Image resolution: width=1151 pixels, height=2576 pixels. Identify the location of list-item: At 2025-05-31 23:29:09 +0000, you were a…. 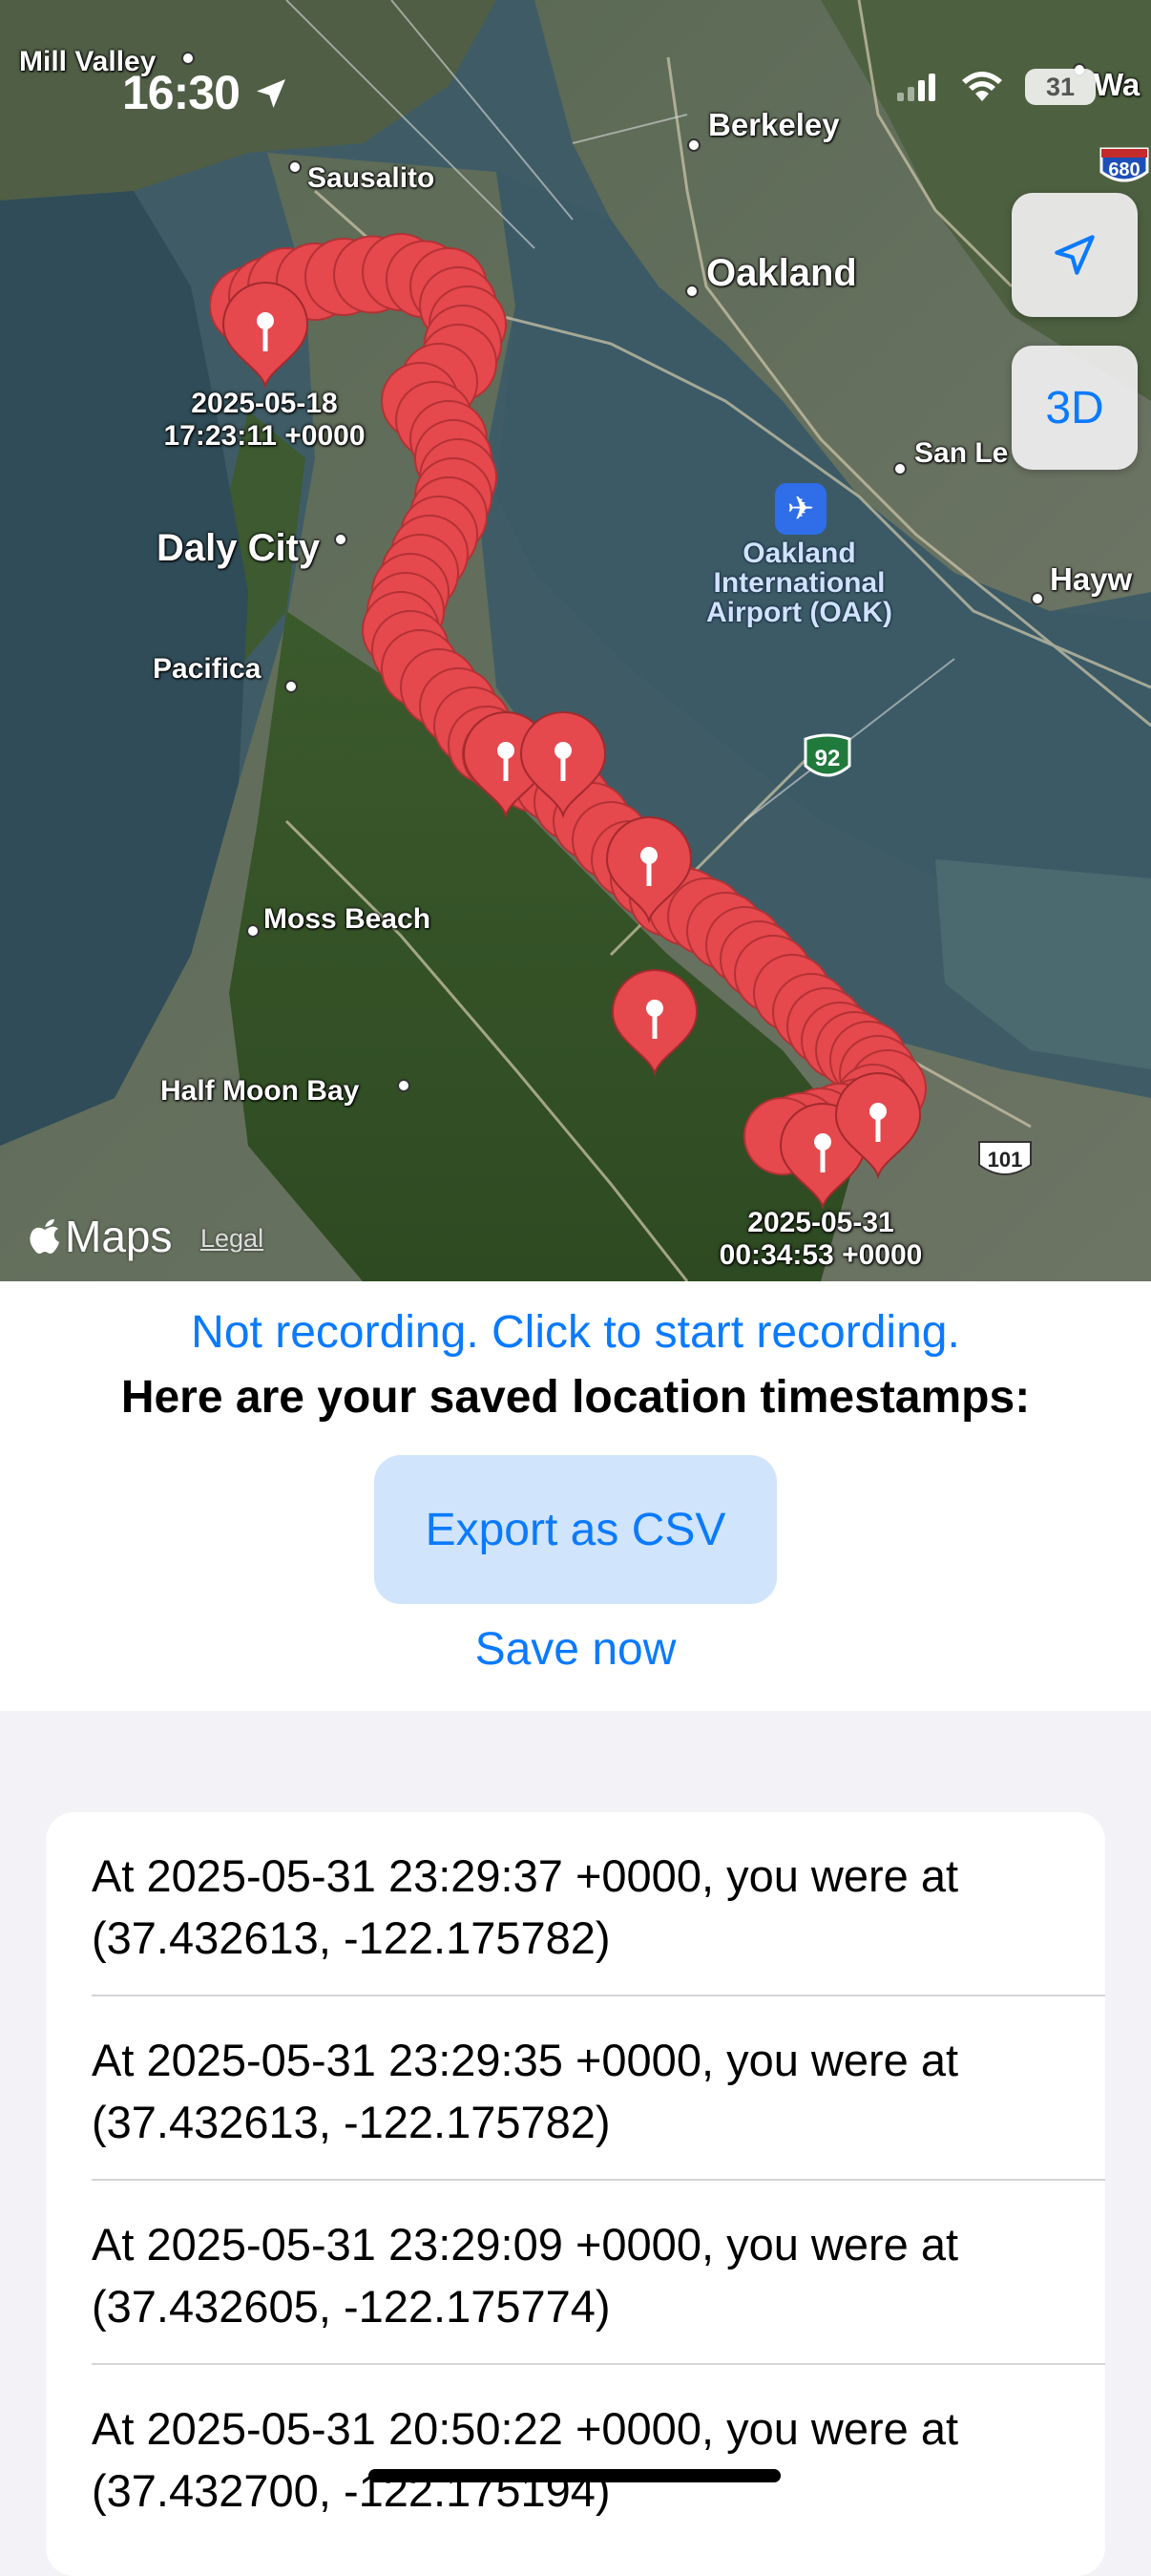
(575, 2273).